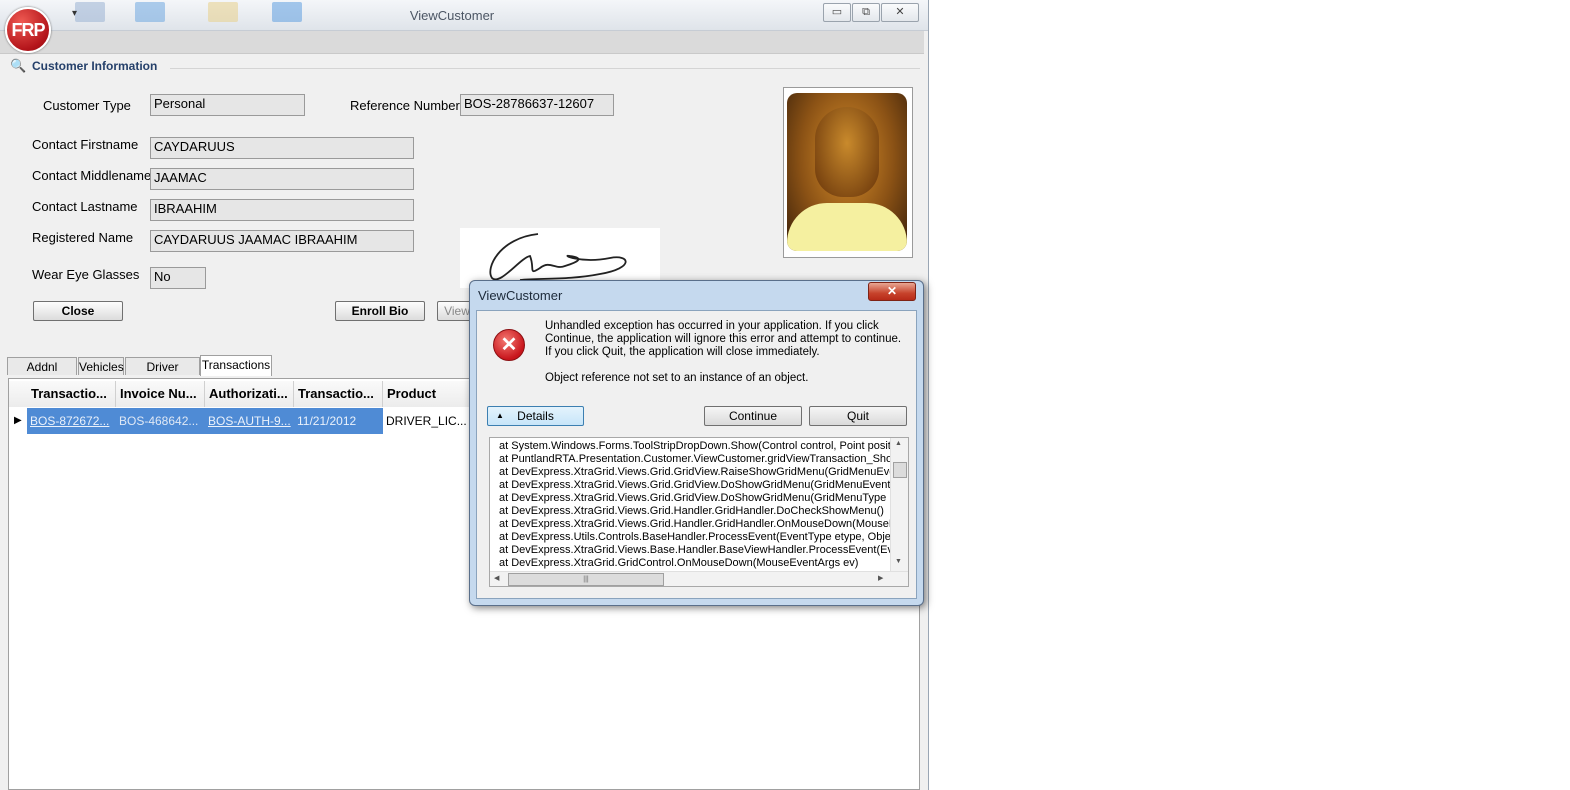 This screenshot has width=1570, height=790. Describe the element at coordinates (101, 366) in the screenshot. I see `tab-vehicles: Vehicles` at that location.